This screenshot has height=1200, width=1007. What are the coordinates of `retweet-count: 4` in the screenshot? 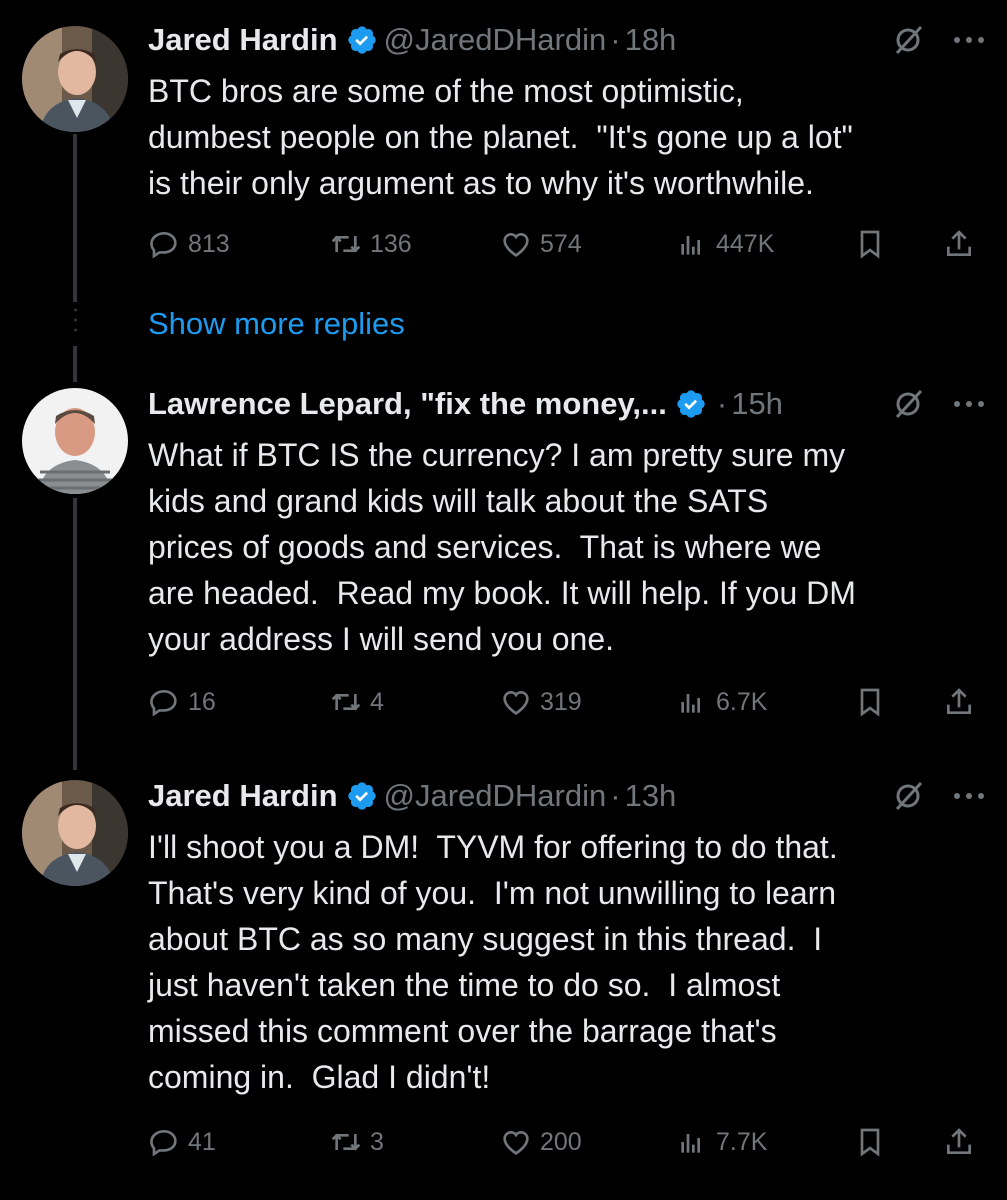 It's located at (377, 701).